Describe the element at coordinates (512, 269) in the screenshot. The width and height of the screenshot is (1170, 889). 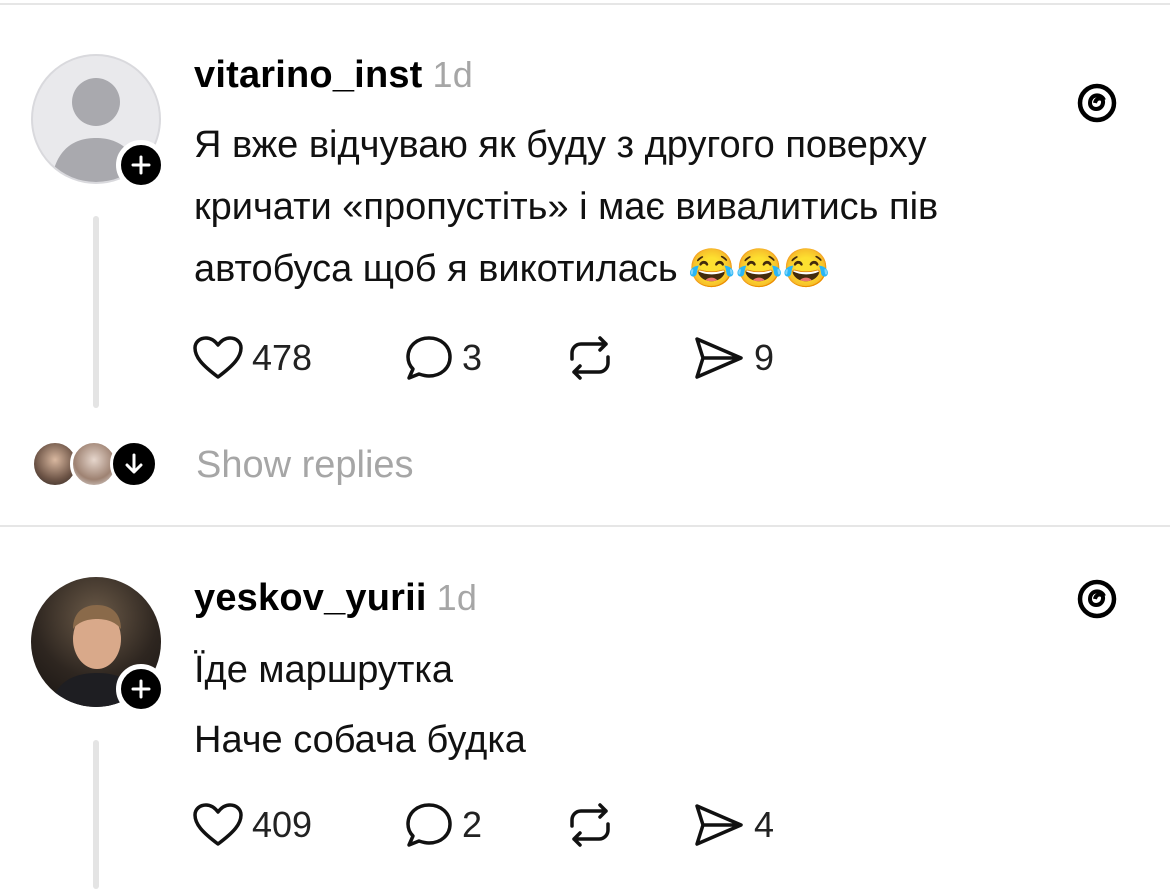
I see `content-line: автобуса щоб я викотилась 😂😂😂` at that location.